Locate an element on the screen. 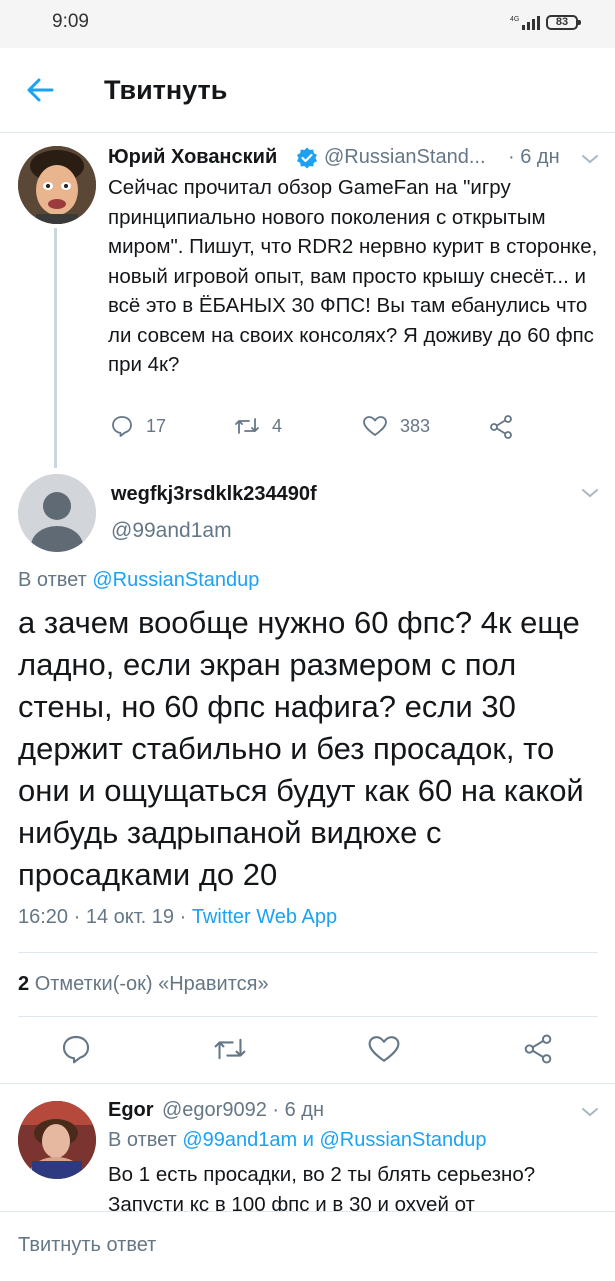 The image size is (615, 1281). retweet-button: 4 is located at coordinates (258, 426).